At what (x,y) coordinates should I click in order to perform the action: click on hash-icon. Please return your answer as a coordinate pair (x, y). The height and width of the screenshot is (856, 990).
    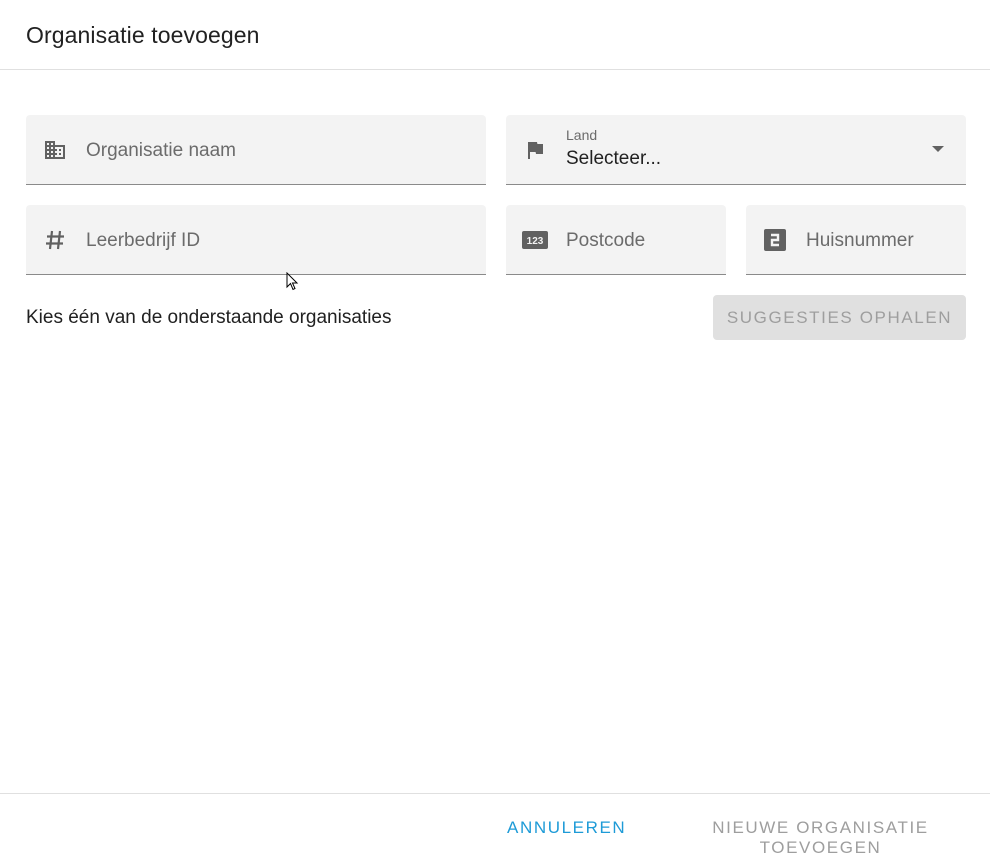
    Looking at the image, I should click on (55, 240).